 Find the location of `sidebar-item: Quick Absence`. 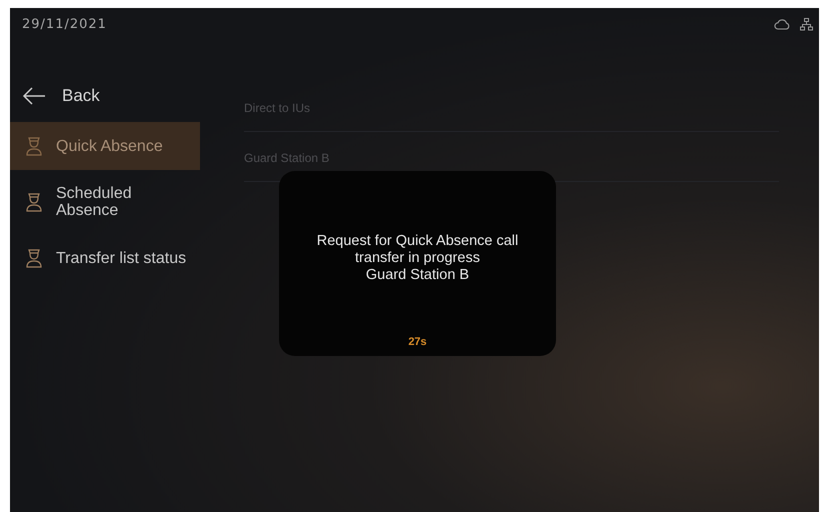

sidebar-item: Quick Absence is located at coordinates (105, 146).